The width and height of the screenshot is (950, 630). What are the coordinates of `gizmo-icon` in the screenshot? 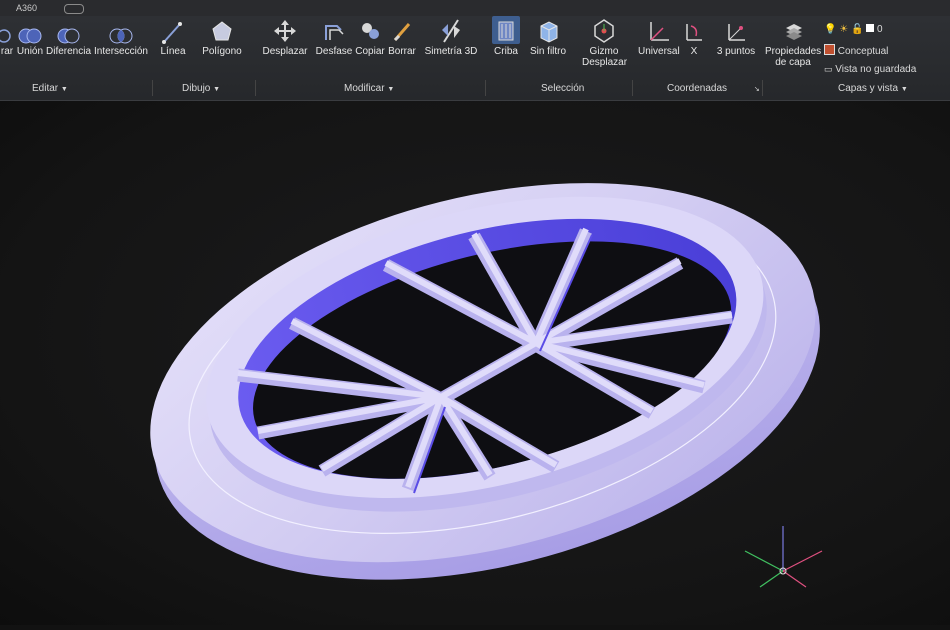 It's located at (604, 30).